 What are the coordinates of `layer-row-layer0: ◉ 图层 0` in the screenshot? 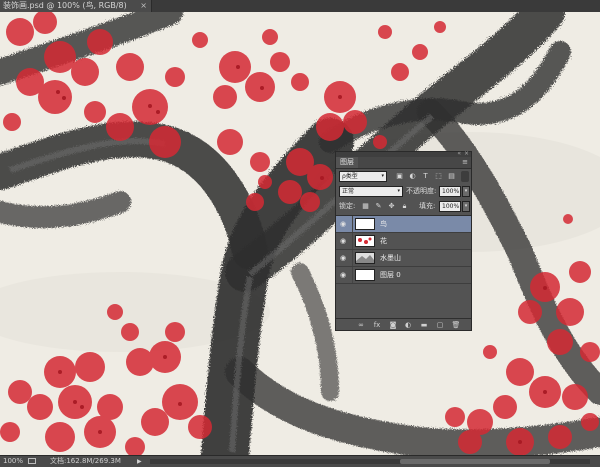 It's located at (403, 275).